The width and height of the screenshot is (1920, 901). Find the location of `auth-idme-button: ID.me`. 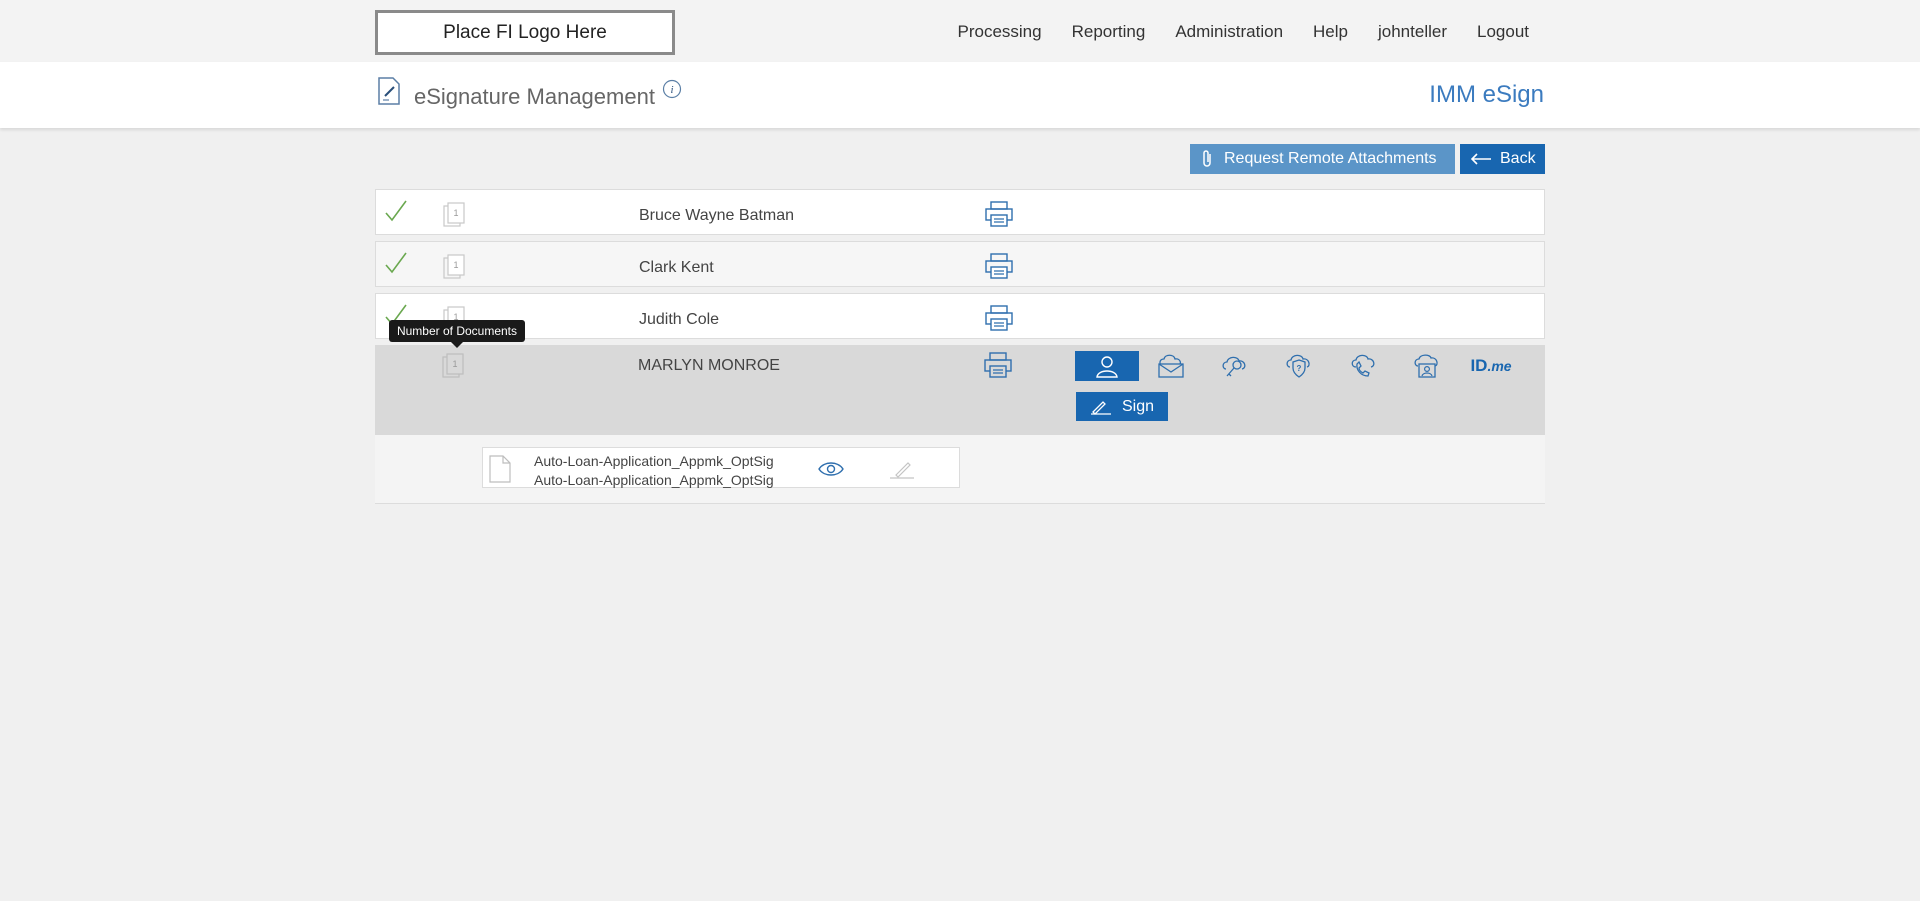

auth-idme-button: ID.me is located at coordinates (1491, 366).